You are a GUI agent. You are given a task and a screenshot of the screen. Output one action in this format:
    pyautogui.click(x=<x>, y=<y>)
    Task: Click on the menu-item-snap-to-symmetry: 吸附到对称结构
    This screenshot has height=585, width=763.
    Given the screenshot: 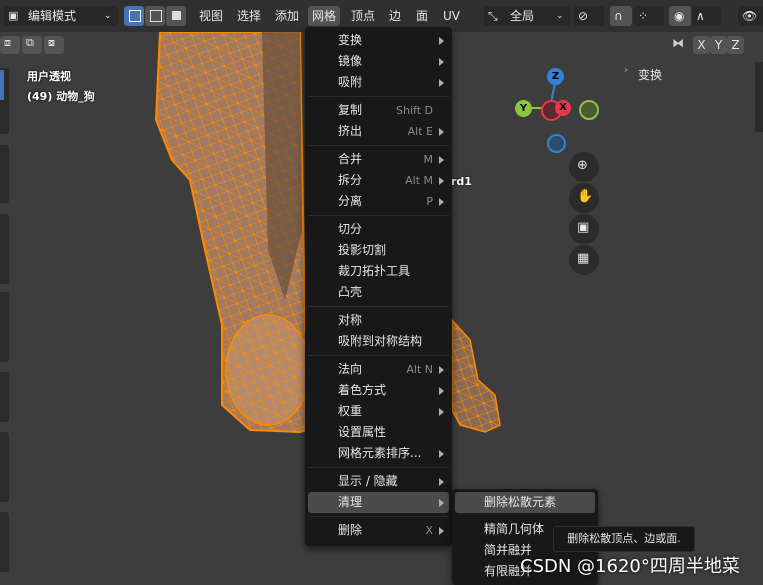 What is the action you would take?
    pyautogui.click(x=378, y=341)
    